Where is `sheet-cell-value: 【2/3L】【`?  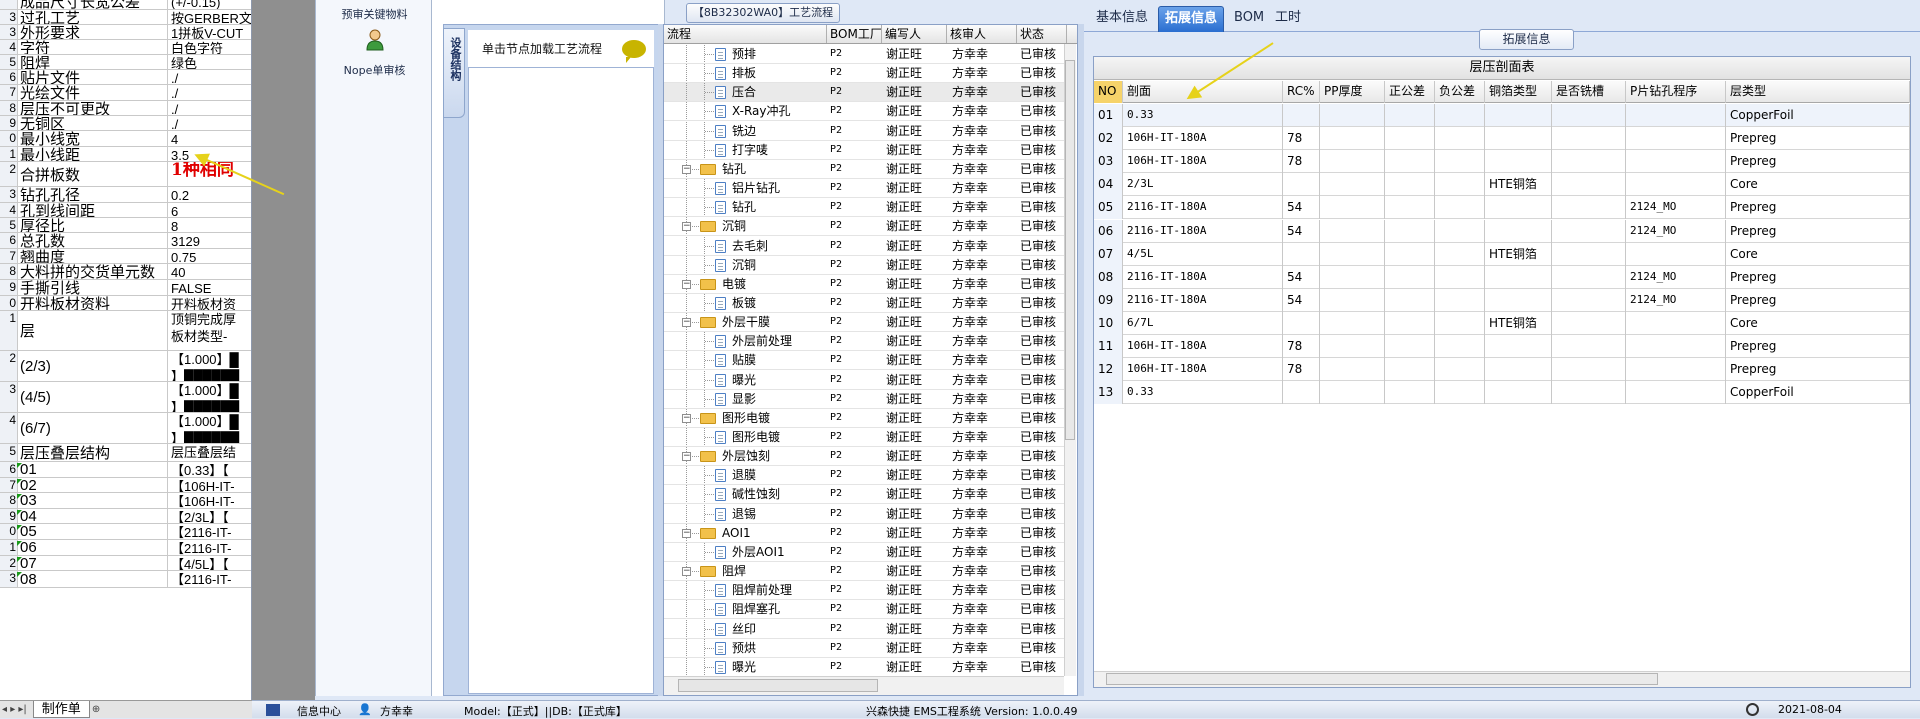 sheet-cell-value: 【2/3L】【 is located at coordinates (209, 516).